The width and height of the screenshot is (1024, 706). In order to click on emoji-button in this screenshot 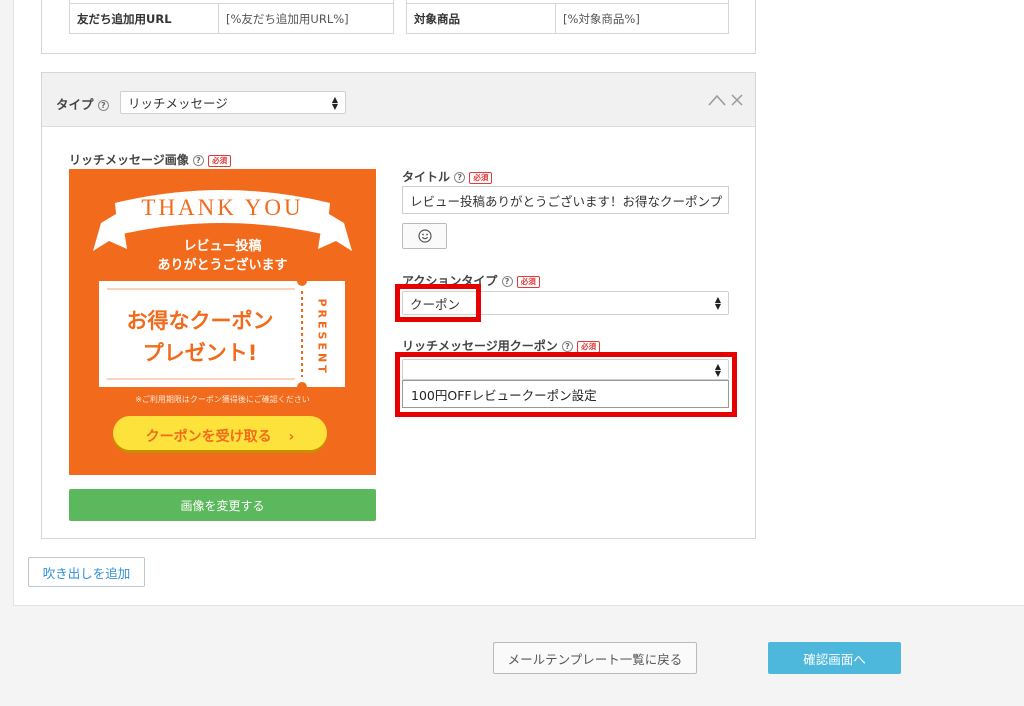, I will do `click(424, 236)`.